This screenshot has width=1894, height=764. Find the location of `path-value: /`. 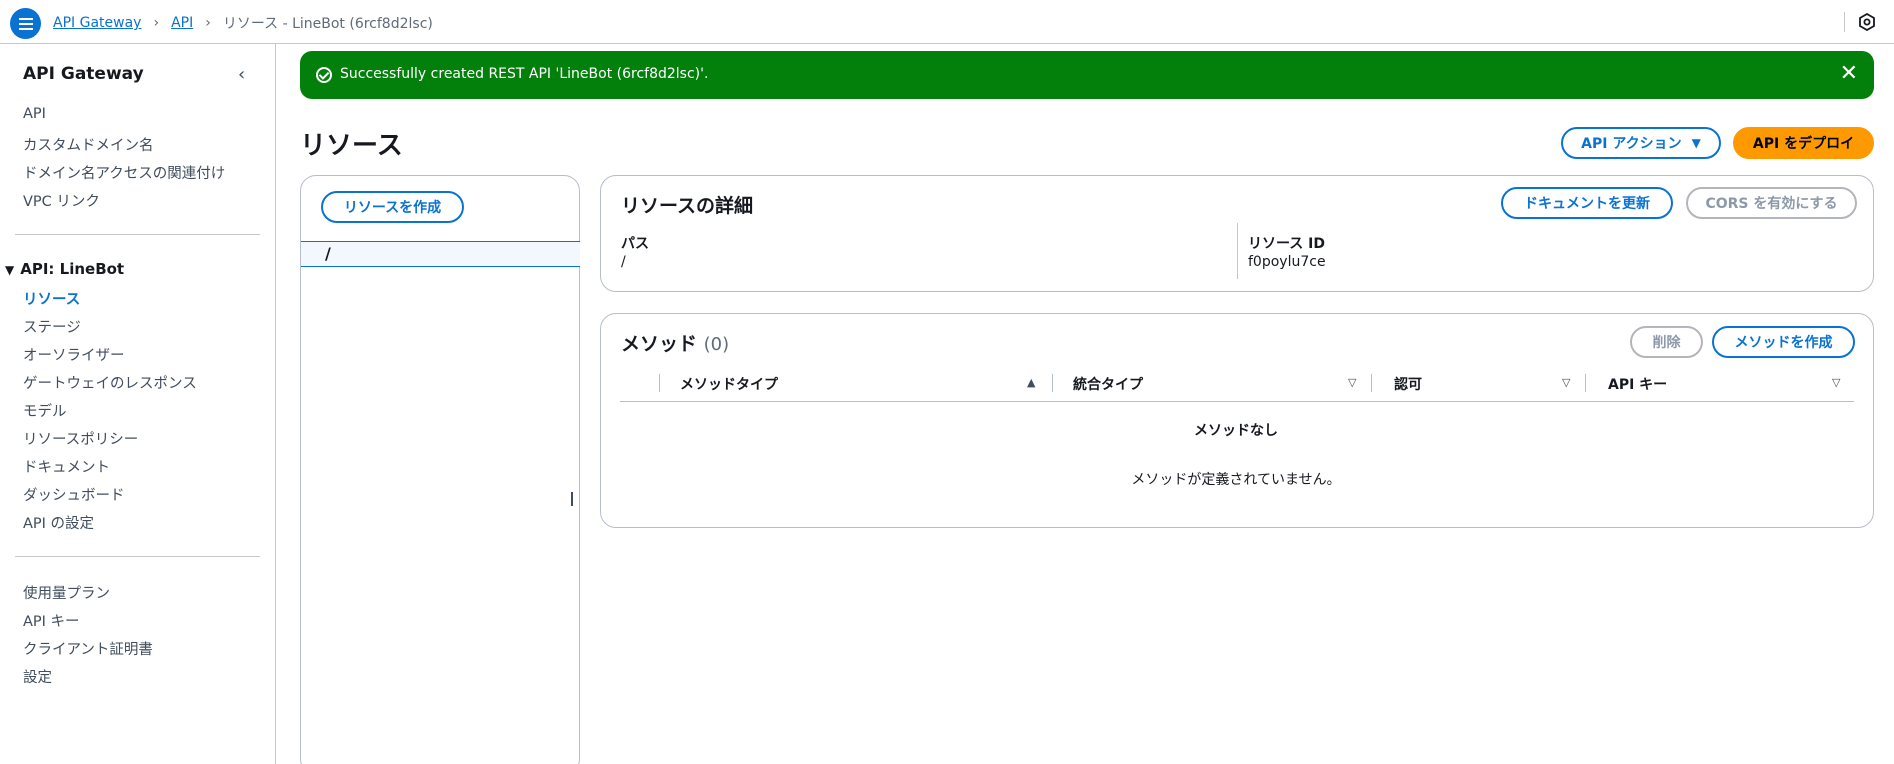

path-value: / is located at coordinates (623, 262).